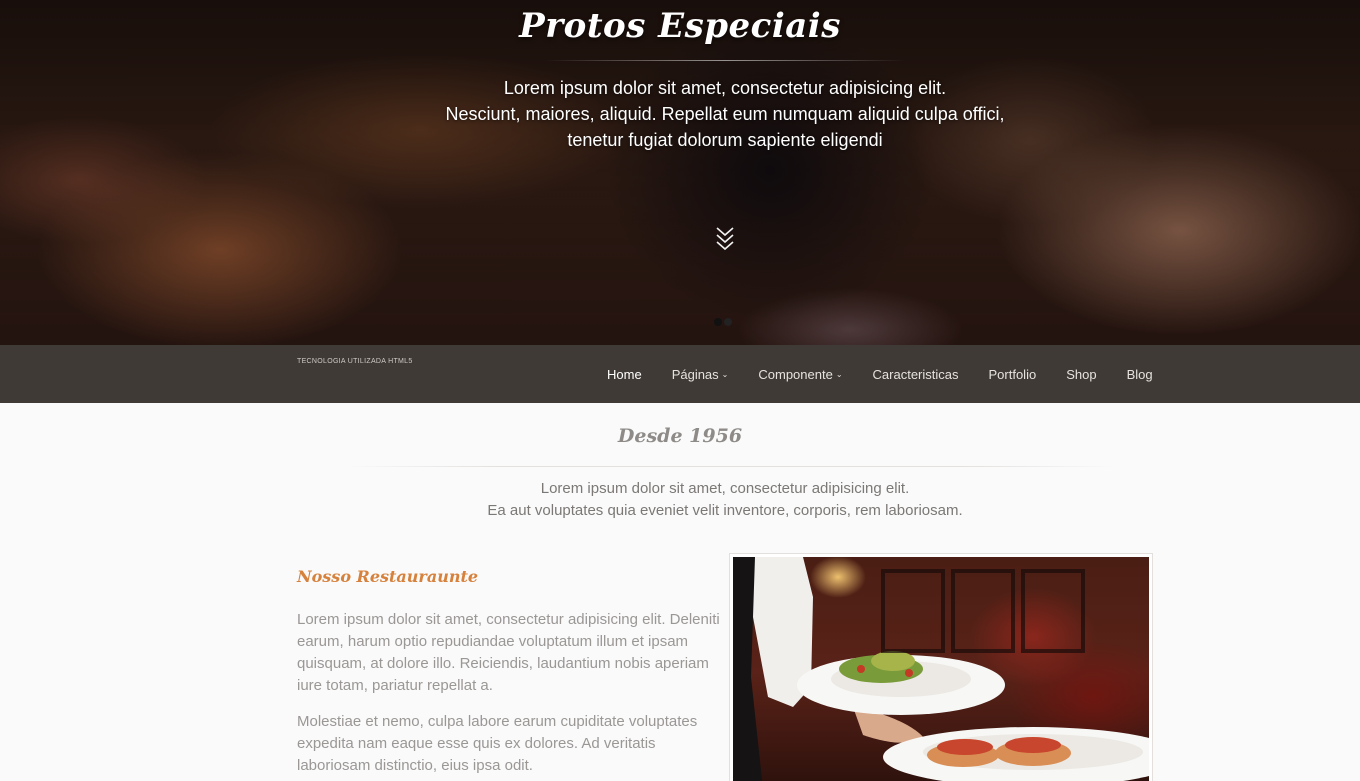 The width and height of the screenshot is (1360, 781). I want to click on slider-dots, so click(723, 322).